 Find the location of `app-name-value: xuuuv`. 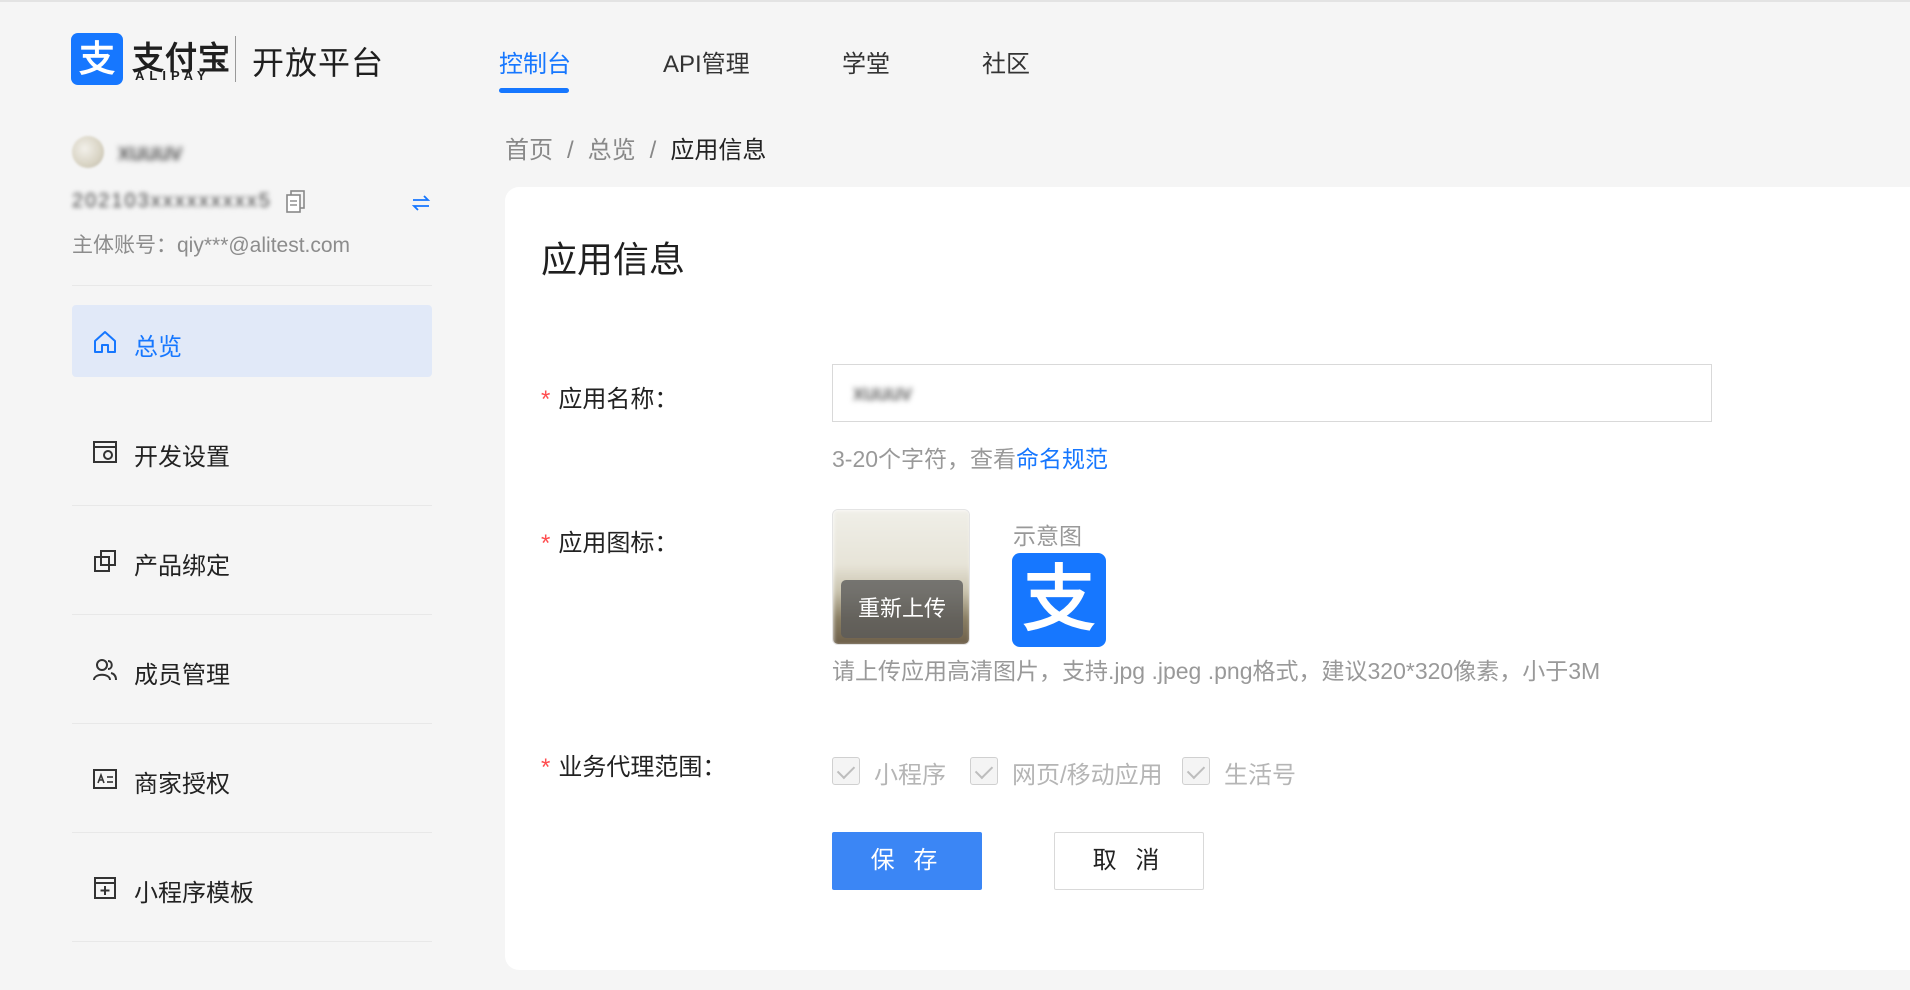

app-name-value: xuuuv is located at coordinates (882, 392).